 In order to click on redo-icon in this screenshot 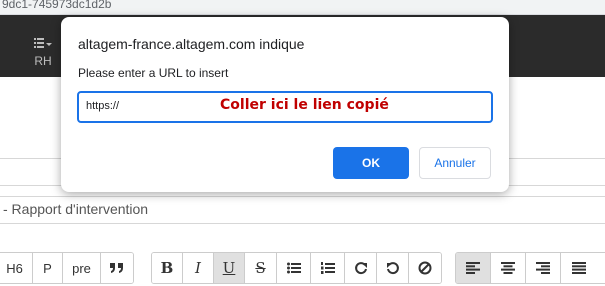, I will do `click(361, 268)`.